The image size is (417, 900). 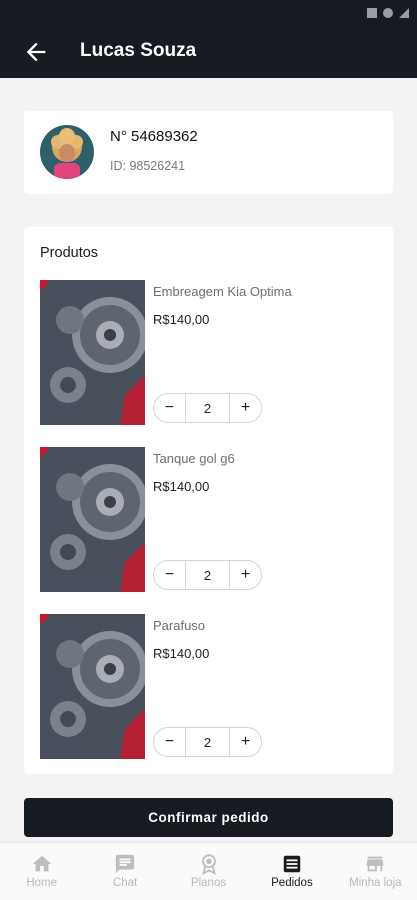 I want to click on order-number: N° 54689362, so click(x=154, y=136).